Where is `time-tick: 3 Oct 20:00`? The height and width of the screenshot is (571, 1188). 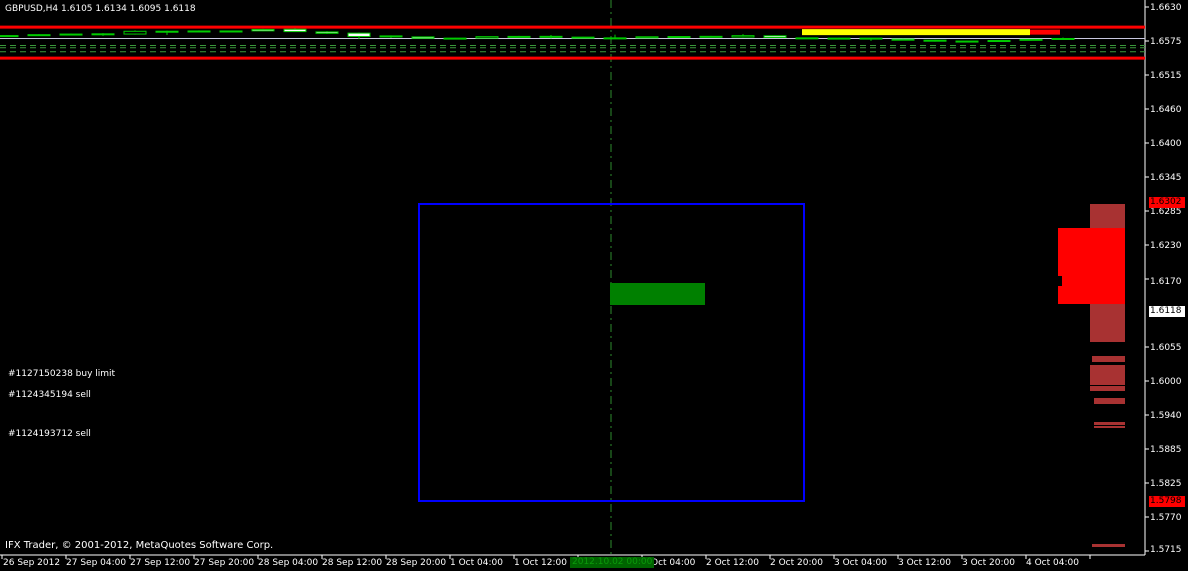 time-tick: 3 Oct 20:00 is located at coordinates (988, 563).